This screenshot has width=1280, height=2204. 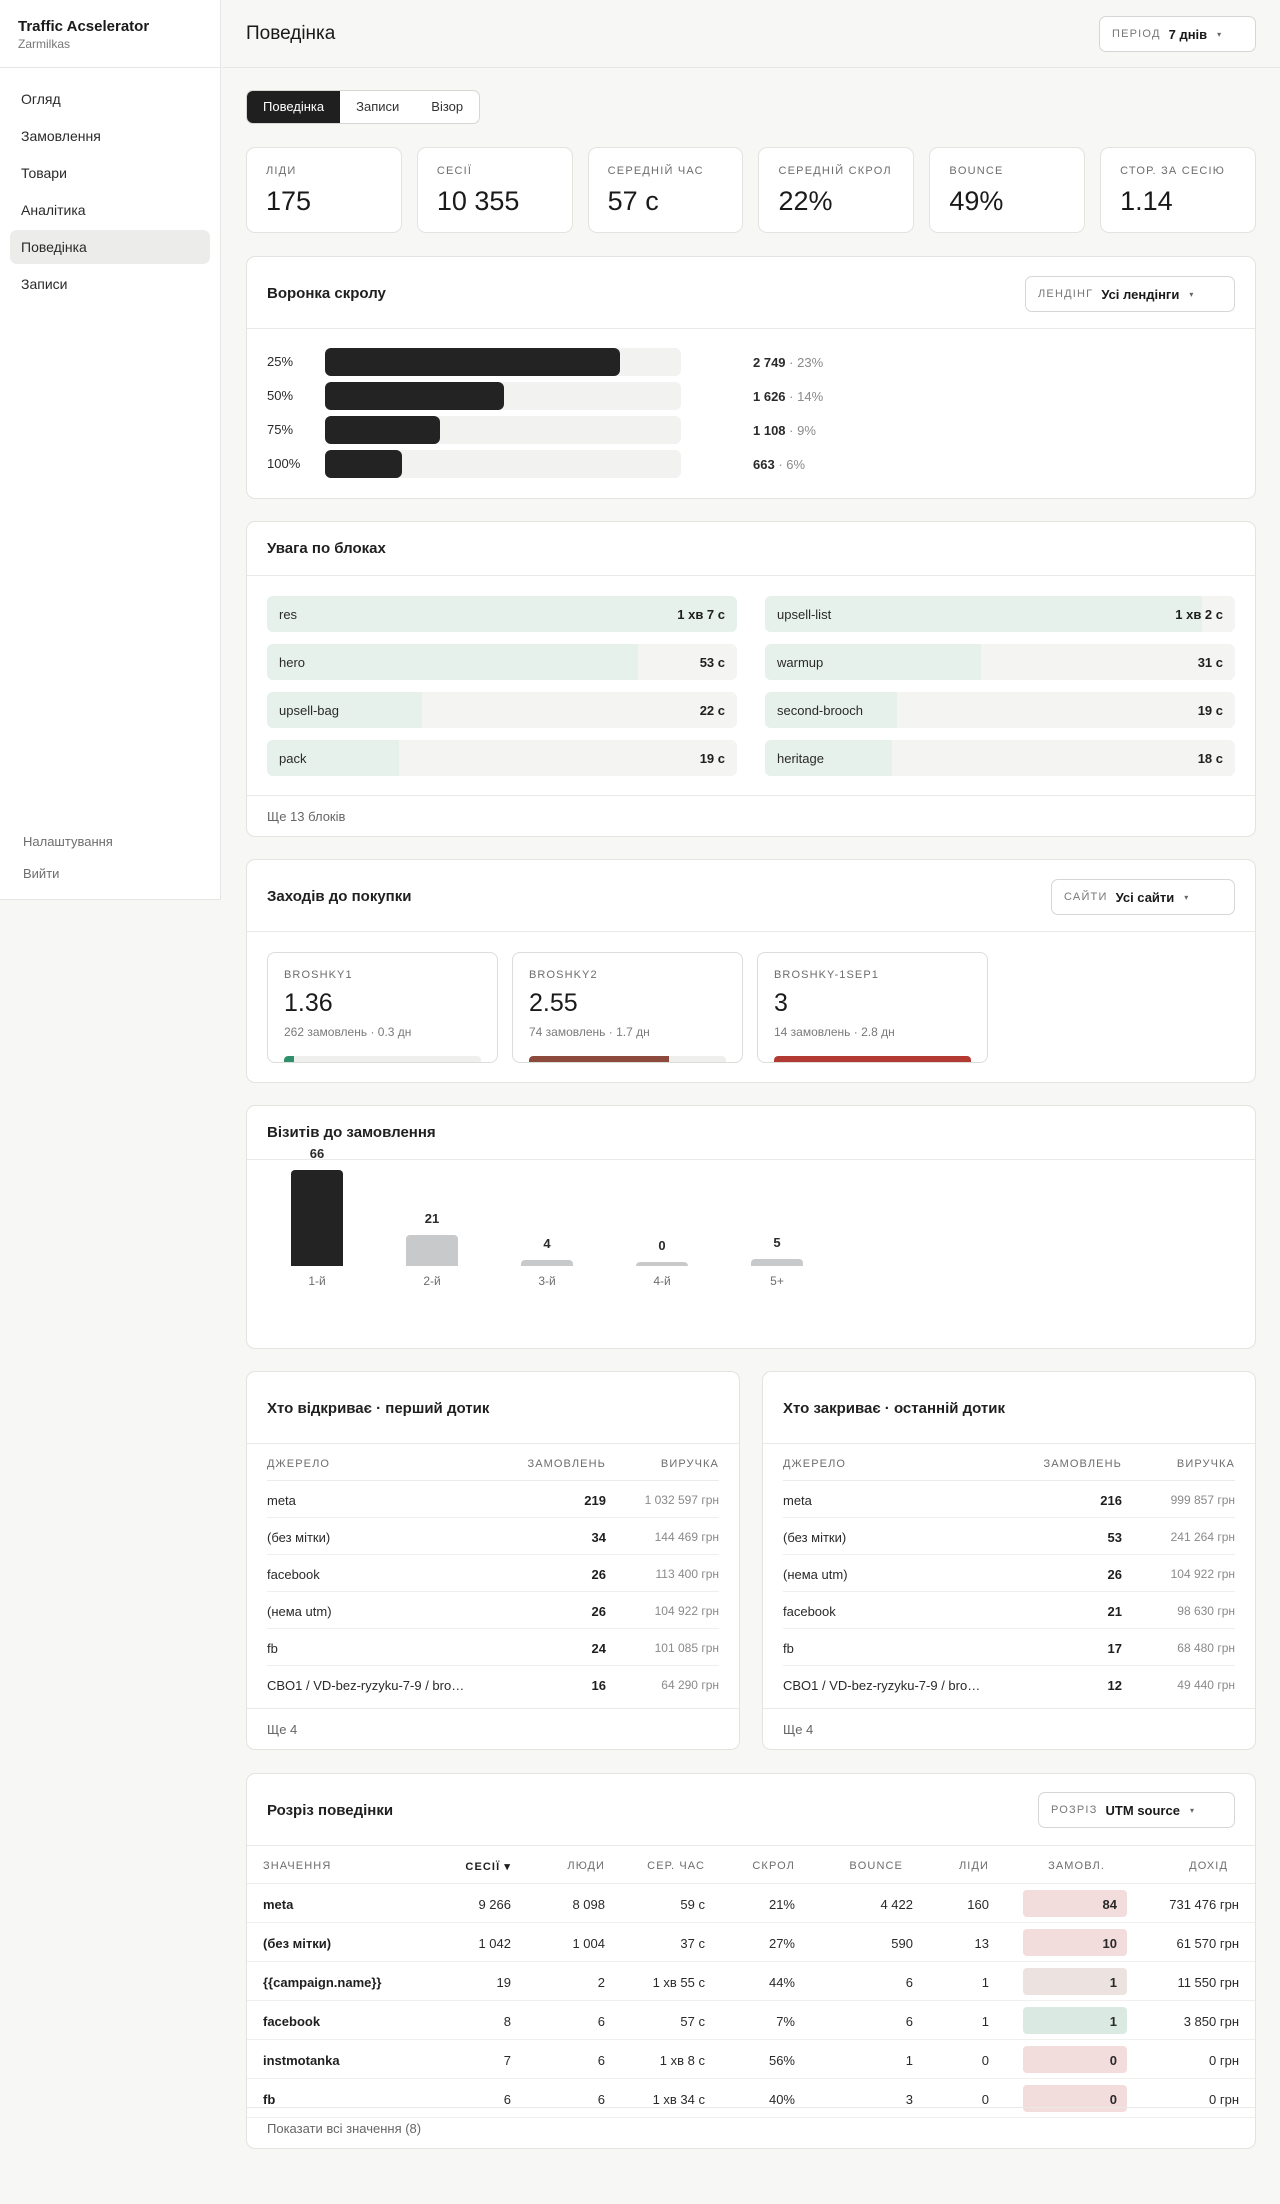 I want to click on table-row: instmotanka 7 6 1 хв 8 с 56% 1 0 0 грн 0, so click(x=751, y=2059).